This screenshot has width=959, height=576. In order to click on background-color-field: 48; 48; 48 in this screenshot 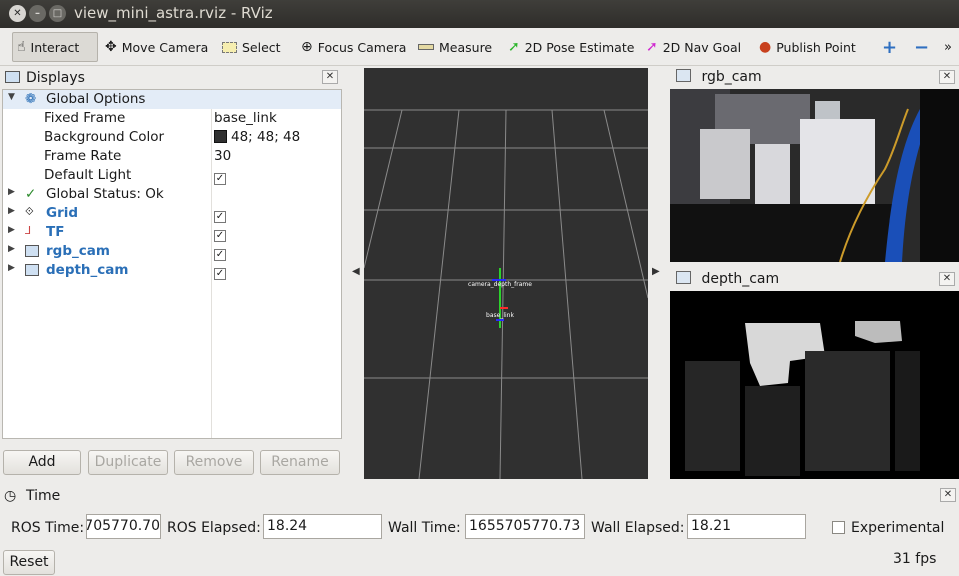, I will do `click(257, 137)`.